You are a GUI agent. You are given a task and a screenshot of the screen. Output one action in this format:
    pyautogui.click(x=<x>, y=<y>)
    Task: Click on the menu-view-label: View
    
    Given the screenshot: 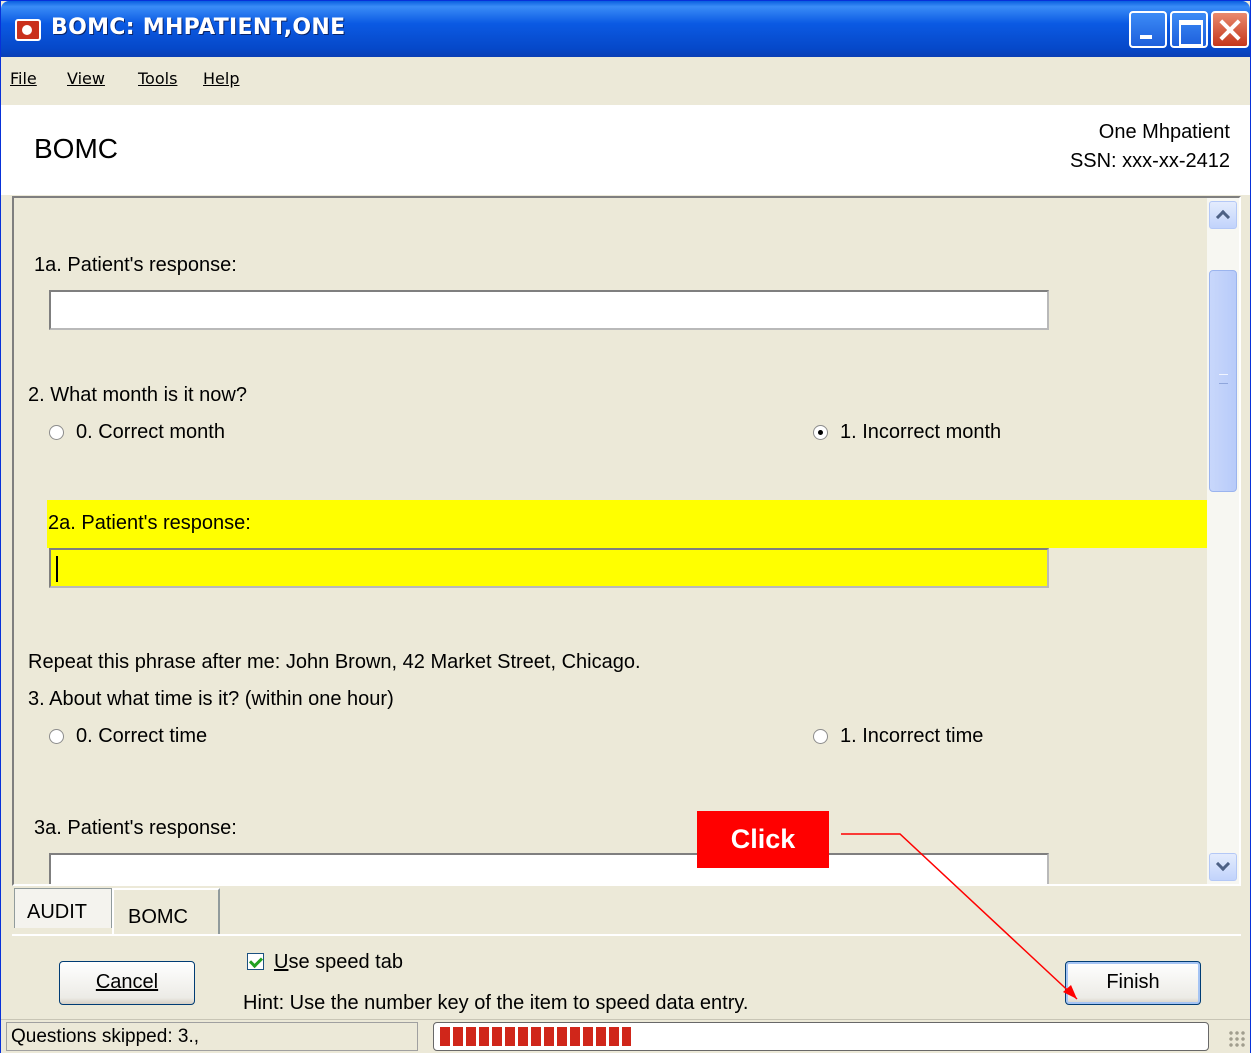 What is the action you would take?
    pyautogui.click(x=86, y=78)
    